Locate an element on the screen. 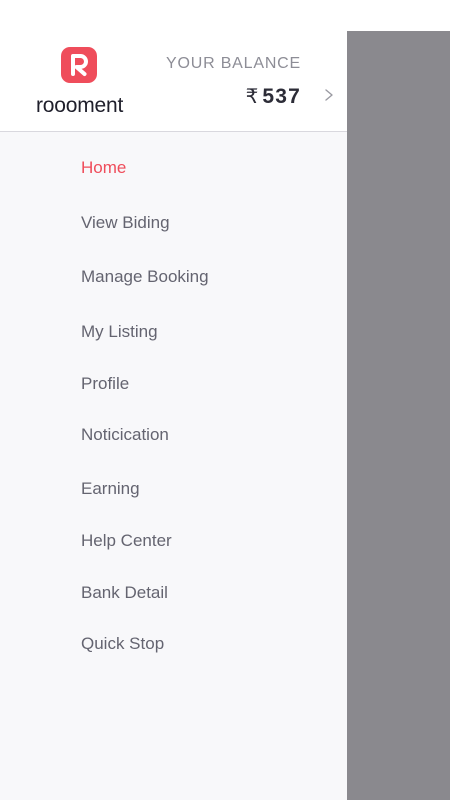 This screenshot has width=450, height=800. chevron-right-icon is located at coordinates (329, 95).